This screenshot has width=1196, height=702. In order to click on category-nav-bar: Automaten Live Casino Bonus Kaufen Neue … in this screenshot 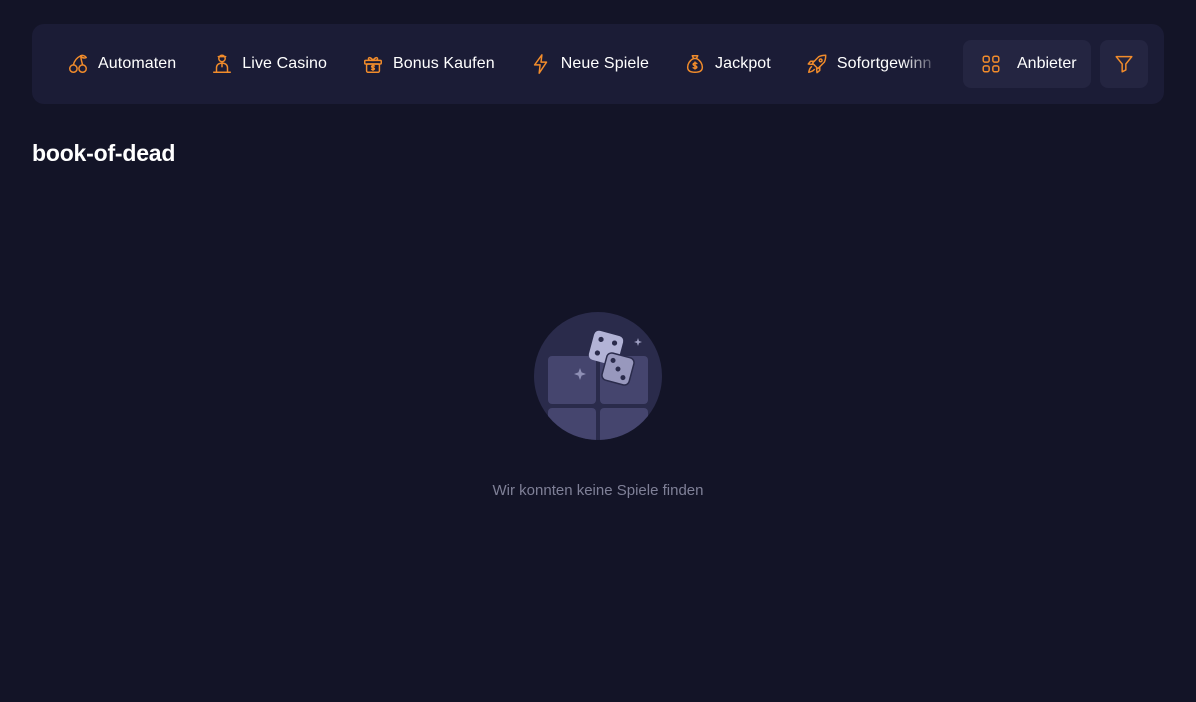, I will do `click(598, 64)`.